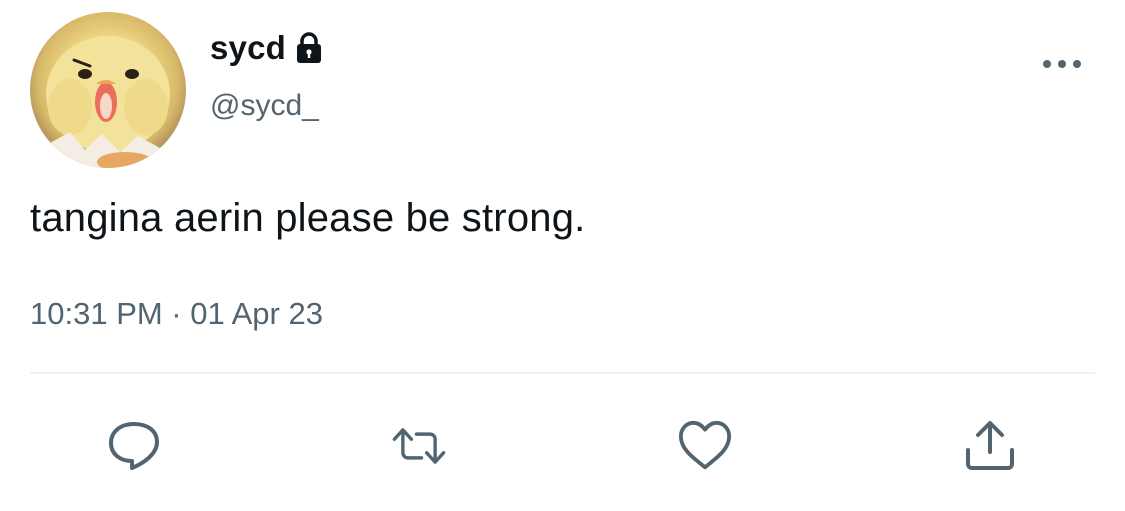 Image resolution: width=1125 pixels, height=511 pixels. I want to click on share-button, so click(990, 446).